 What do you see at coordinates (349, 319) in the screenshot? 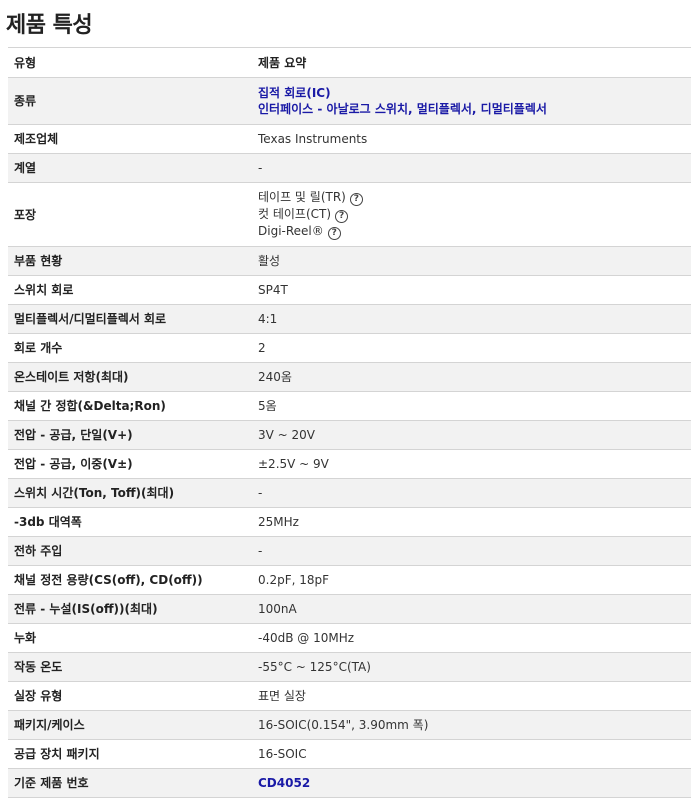
I see `table-row-mux-circuit: 멀티플렉서/디멀티플렉서 회로 4:1` at bounding box center [349, 319].